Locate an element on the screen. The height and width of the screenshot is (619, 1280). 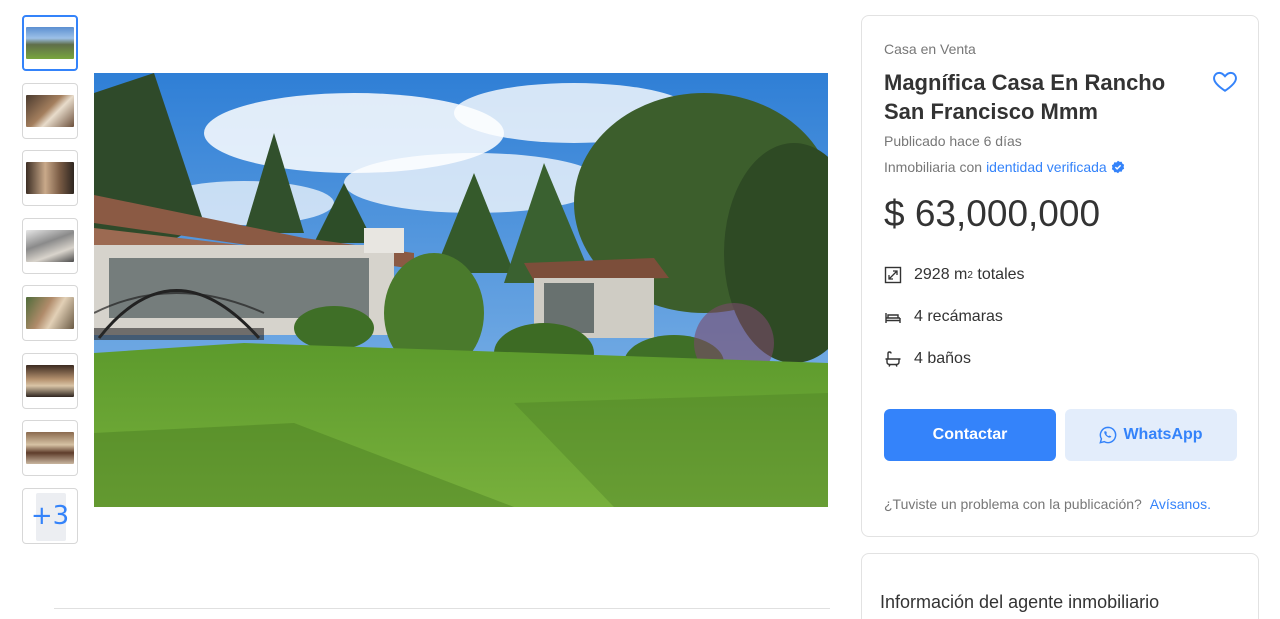
agent-info-card: Información del agente inmobiliario is located at coordinates (1060, 586).